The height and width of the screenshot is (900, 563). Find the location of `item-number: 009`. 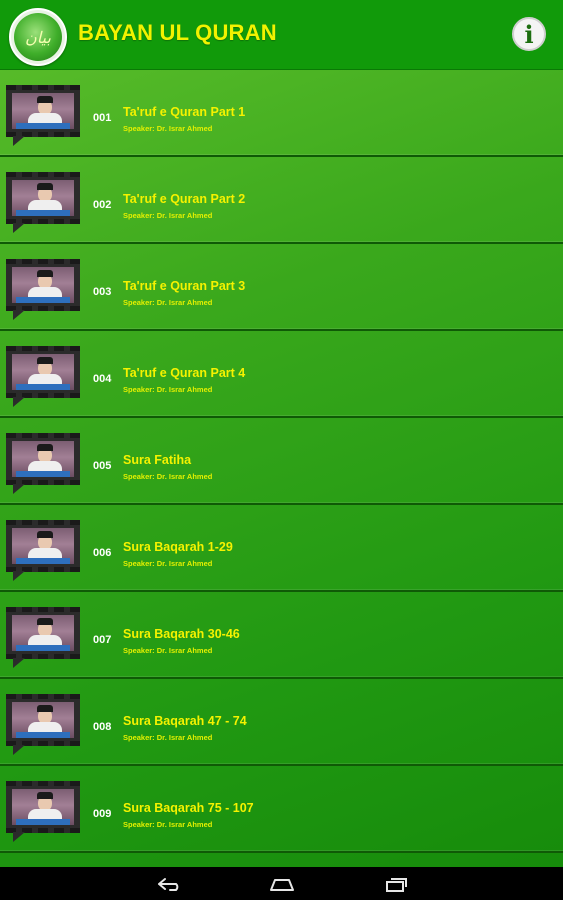

item-number: 009 is located at coordinates (102, 814).